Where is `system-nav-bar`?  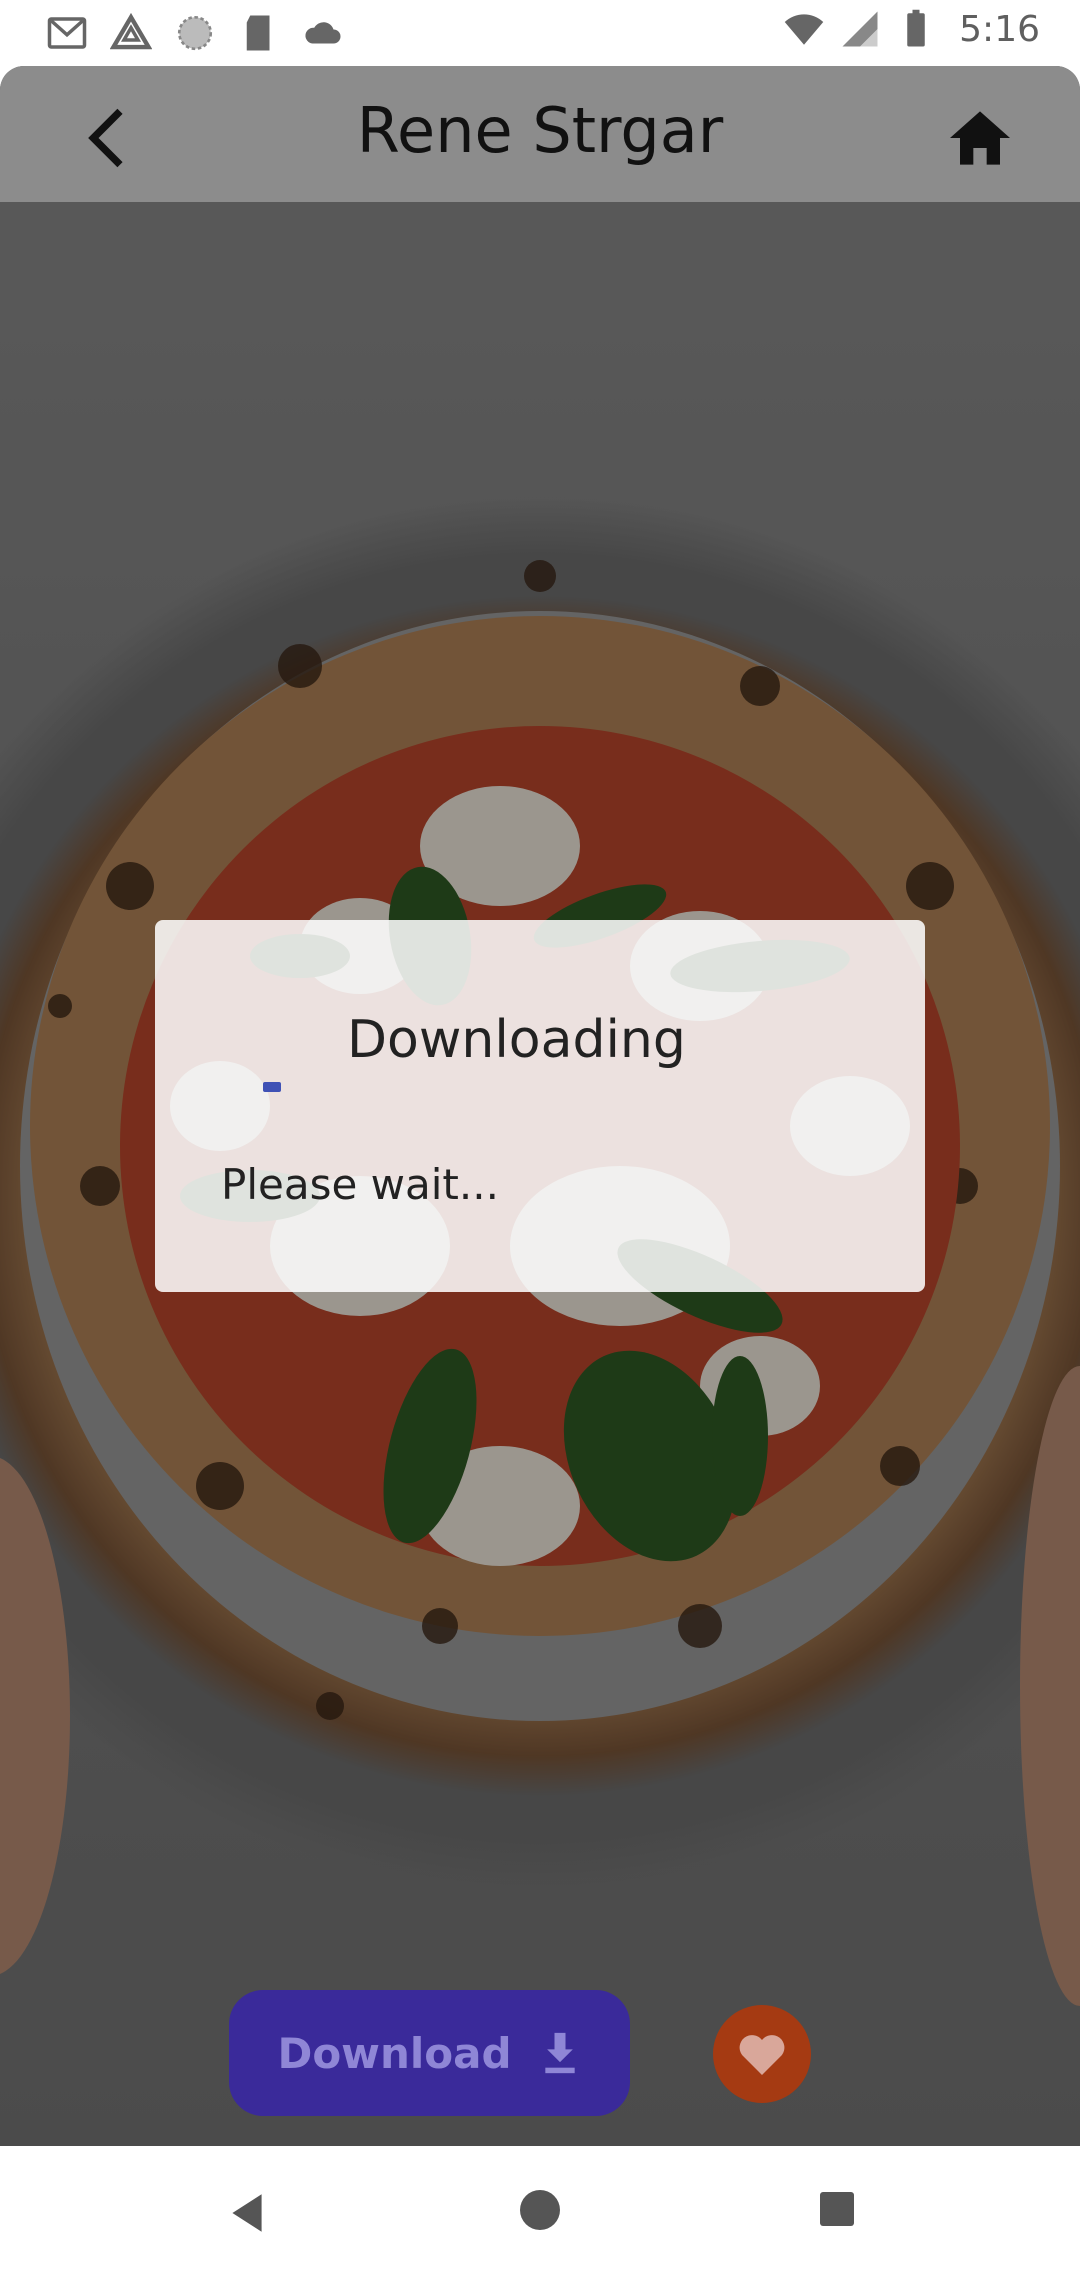
system-nav-bar is located at coordinates (540, 2213).